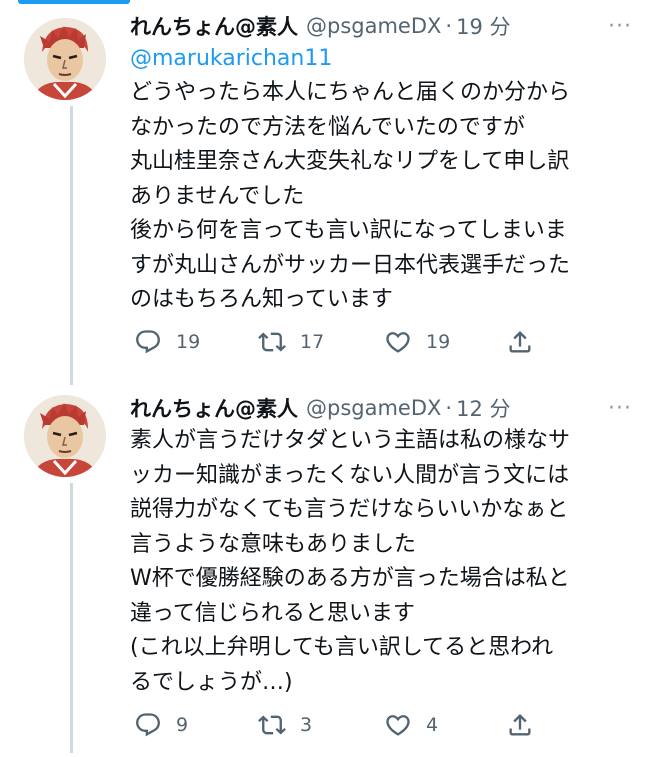  Describe the element at coordinates (272, 613) in the screenshot. I see `tweet-text-line: 違って信じられると思います` at that location.